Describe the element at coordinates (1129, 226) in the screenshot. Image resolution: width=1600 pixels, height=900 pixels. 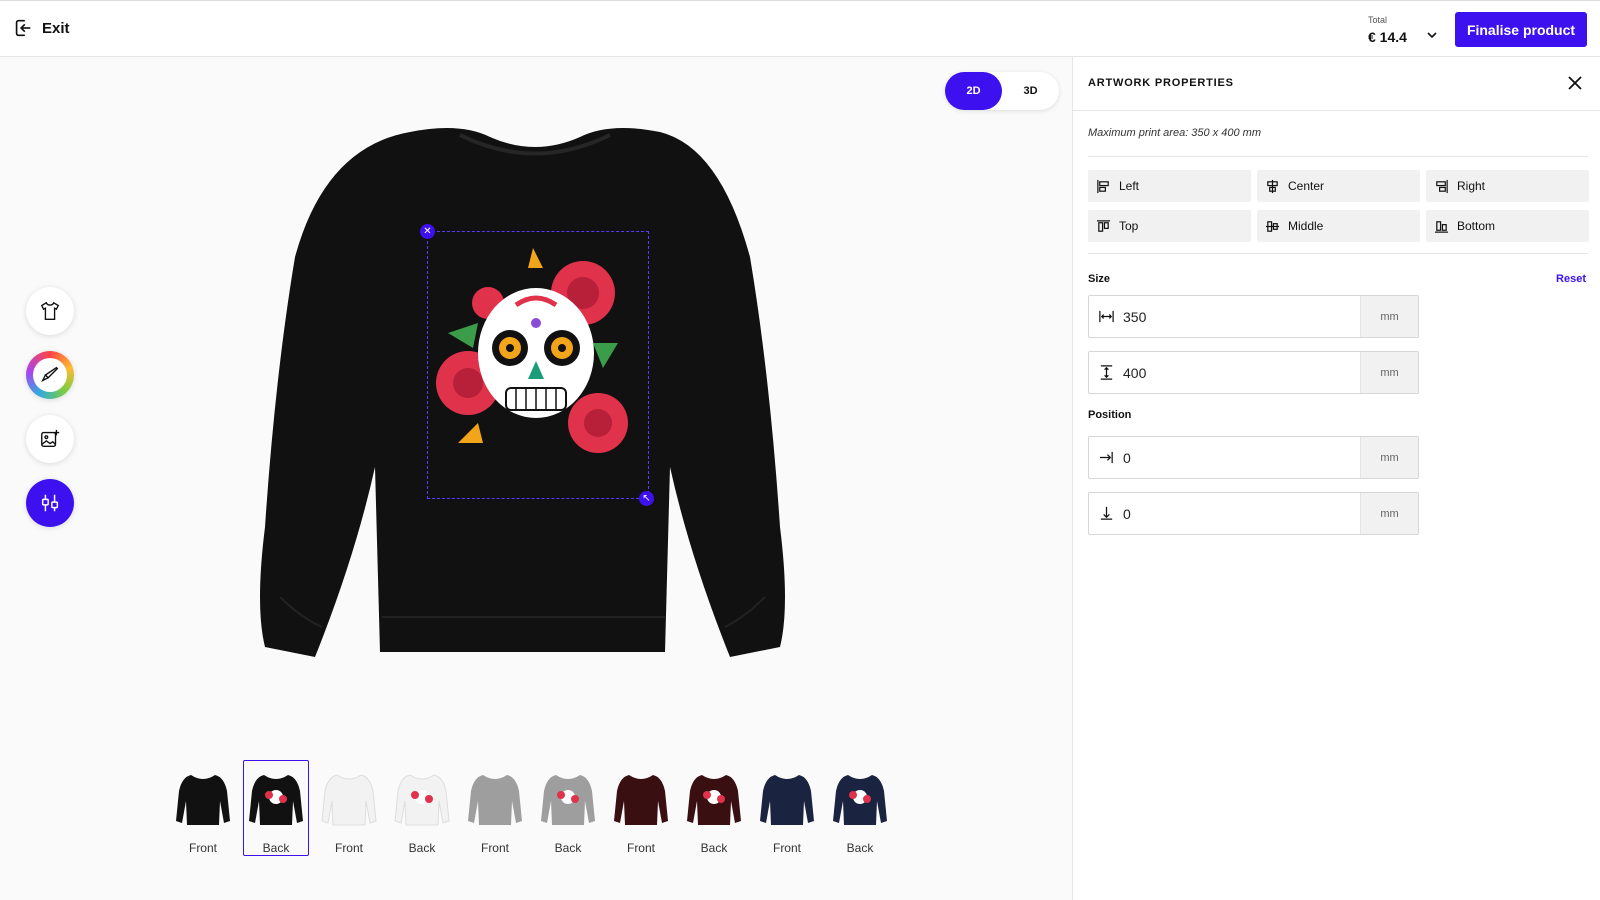
I see `align-top-label: Top` at that location.